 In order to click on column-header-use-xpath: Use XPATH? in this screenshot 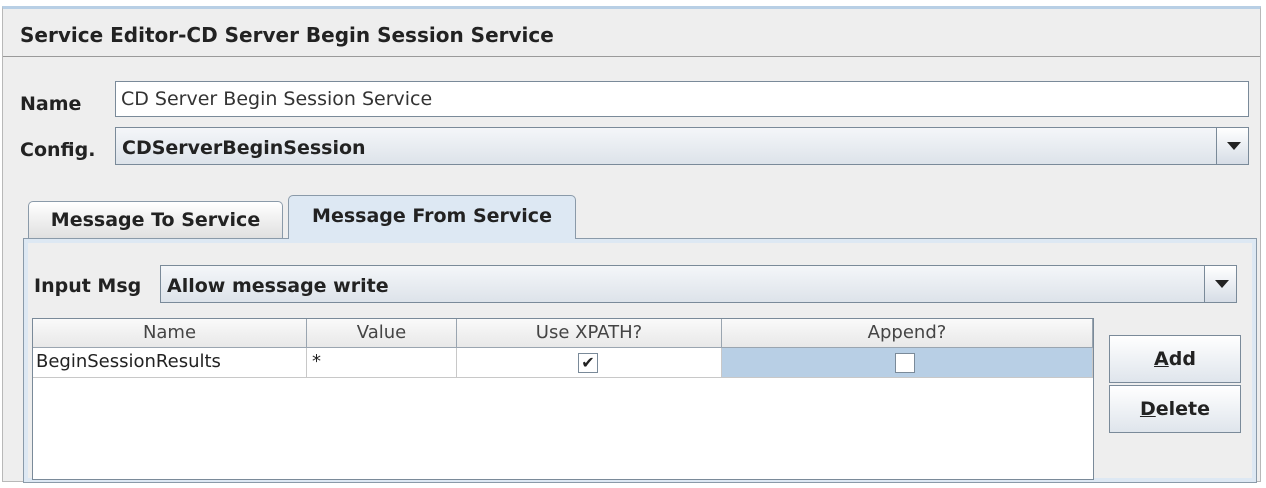, I will do `click(589, 333)`.